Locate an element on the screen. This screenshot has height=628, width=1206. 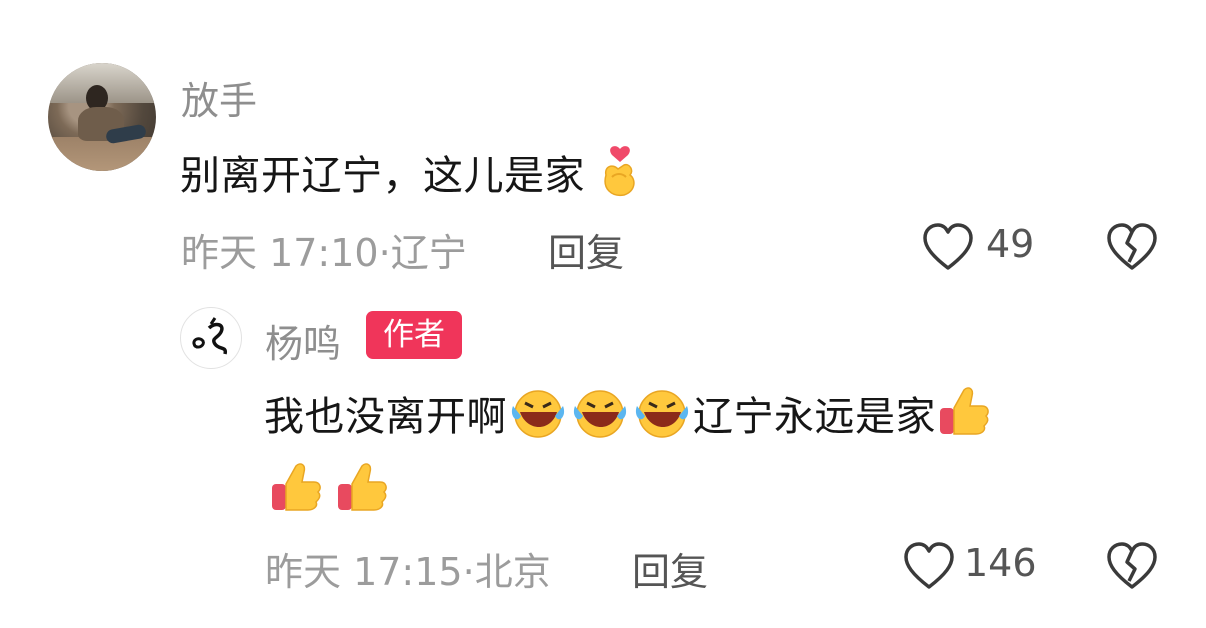
comment-time: 昨天 17:10 is located at coordinates (280, 253).